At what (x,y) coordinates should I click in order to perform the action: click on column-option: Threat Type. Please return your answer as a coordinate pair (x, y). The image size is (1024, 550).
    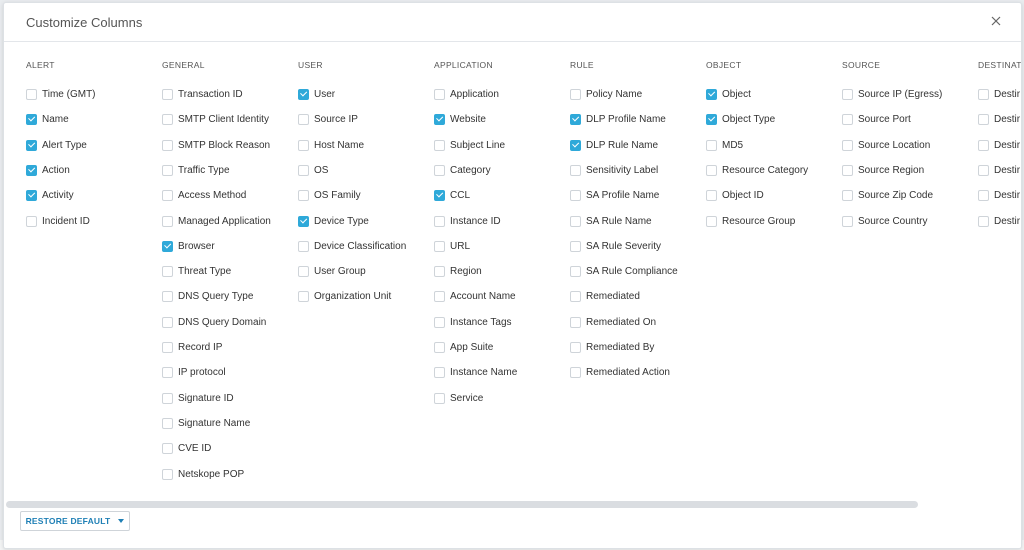
    Looking at the image, I should click on (196, 271).